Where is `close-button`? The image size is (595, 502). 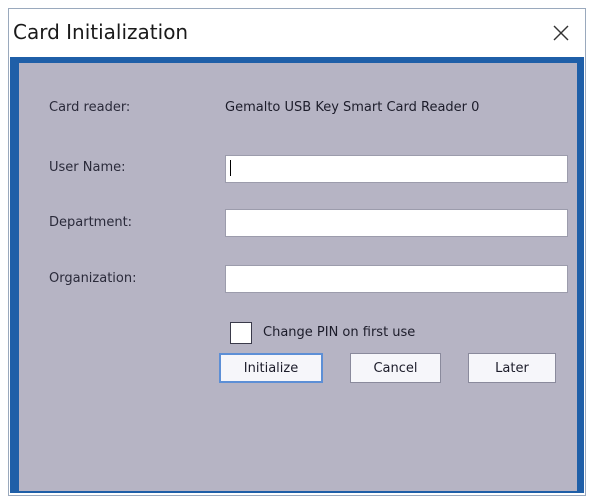
close-button is located at coordinates (561, 33).